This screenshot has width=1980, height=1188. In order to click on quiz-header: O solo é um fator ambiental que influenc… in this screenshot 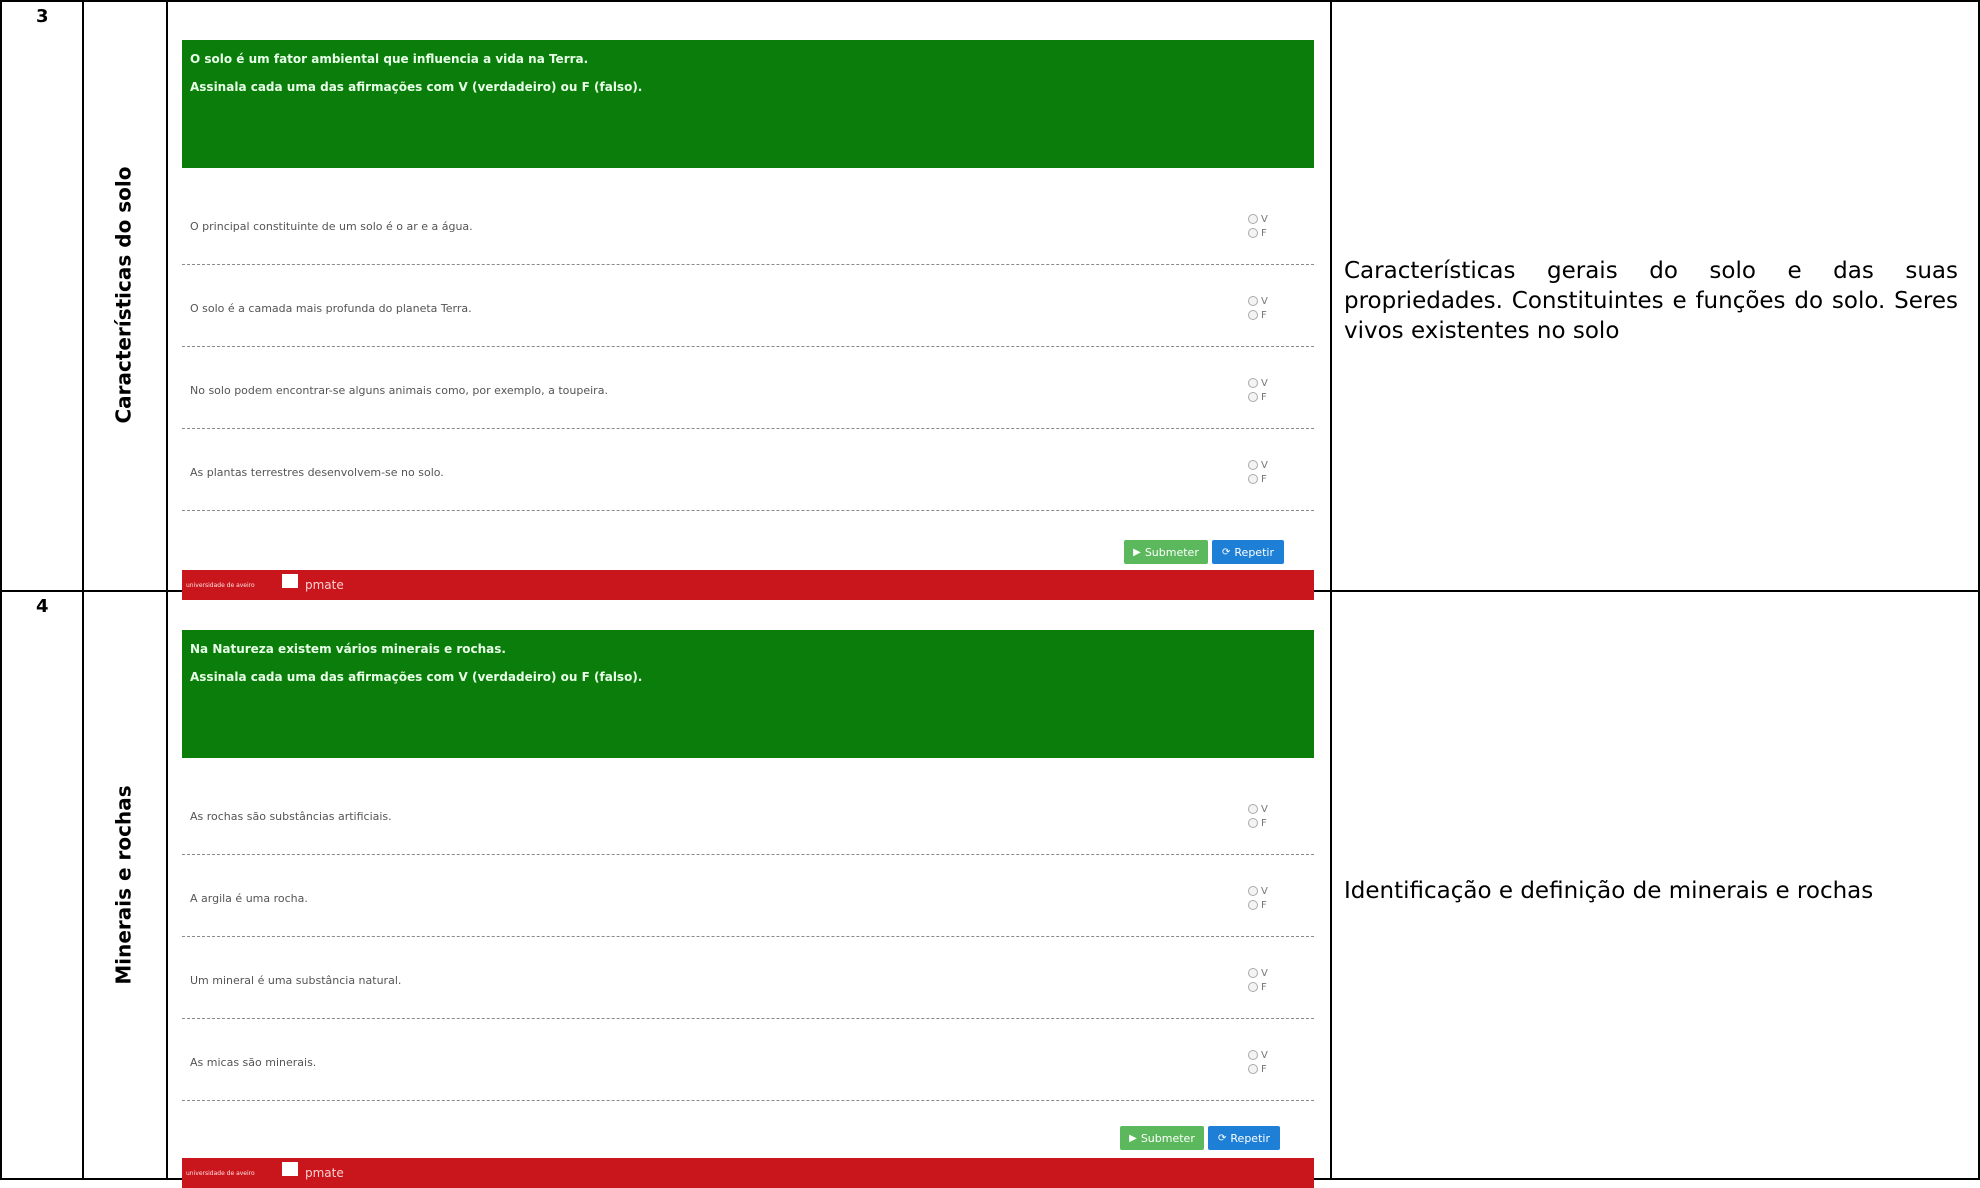, I will do `click(748, 104)`.